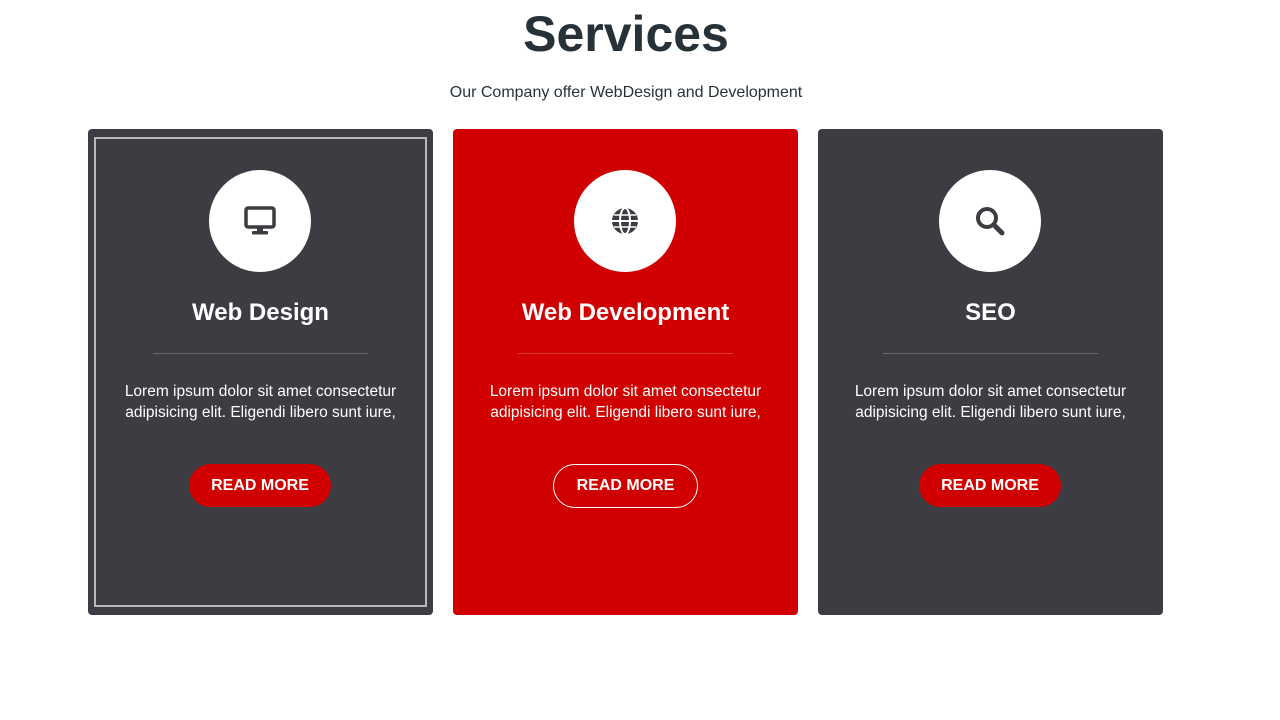 This screenshot has height=720, width=1280. What do you see at coordinates (260, 312) in the screenshot?
I see `card-title: Web Design` at bounding box center [260, 312].